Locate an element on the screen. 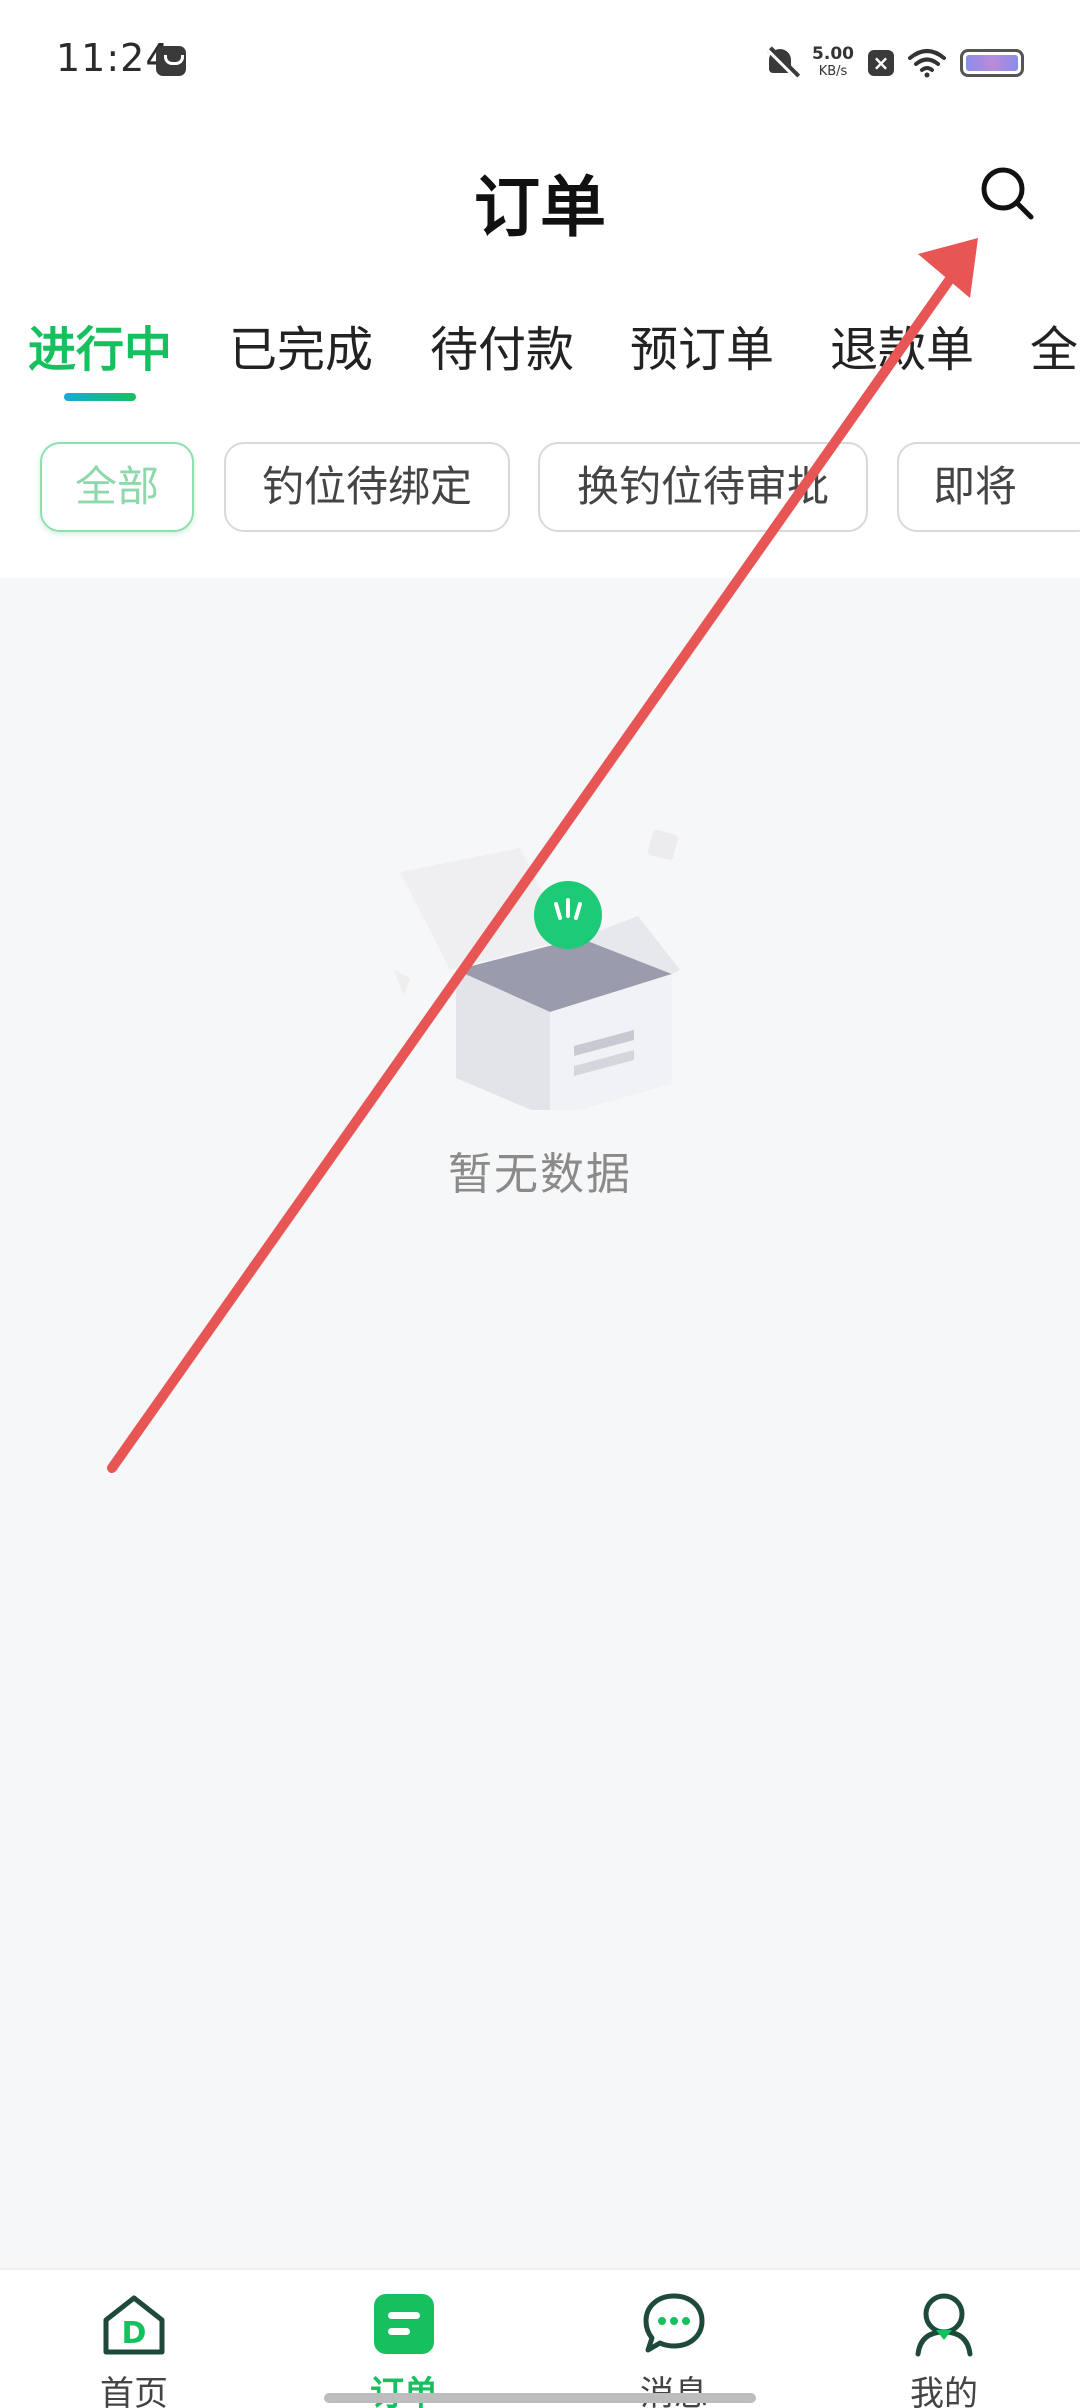 The image size is (1080, 2408). bottom-navigation: D 首页 订单 消息 我的 is located at coordinates (540, 2338).